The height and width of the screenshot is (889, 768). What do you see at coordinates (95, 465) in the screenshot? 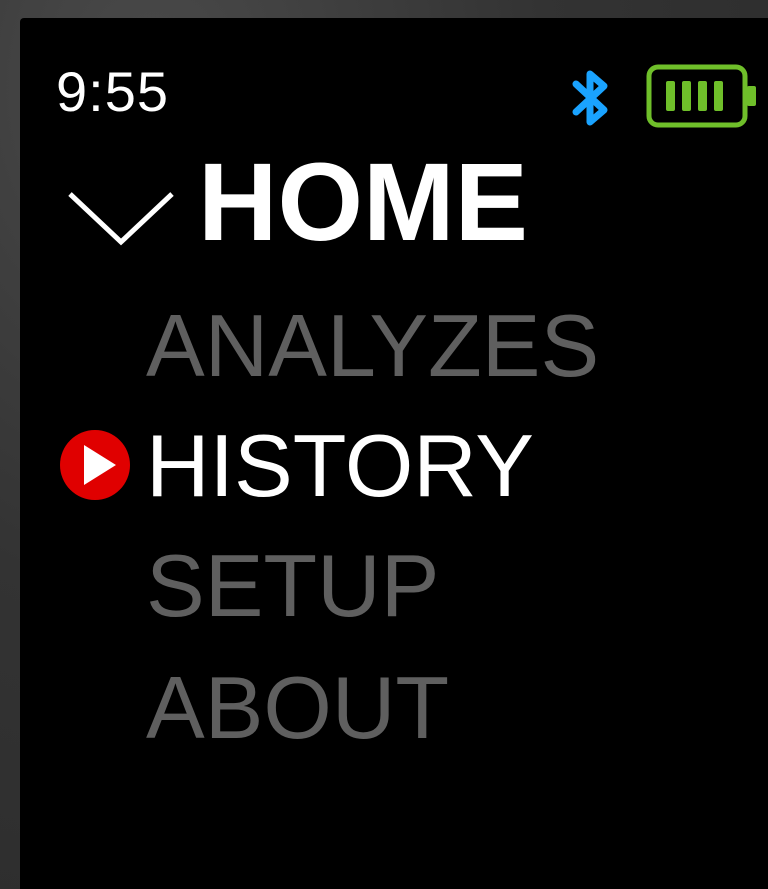
I see `play-icon` at bounding box center [95, 465].